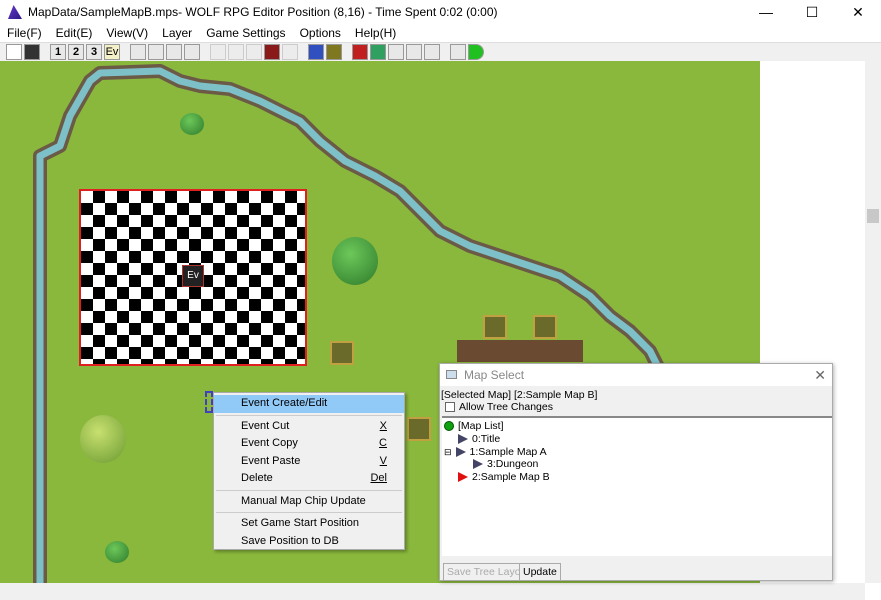 The height and width of the screenshot is (600, 881). Describe the element at coordinates (383, 425) in the screenshot. I see `shortcut: X` at that location.